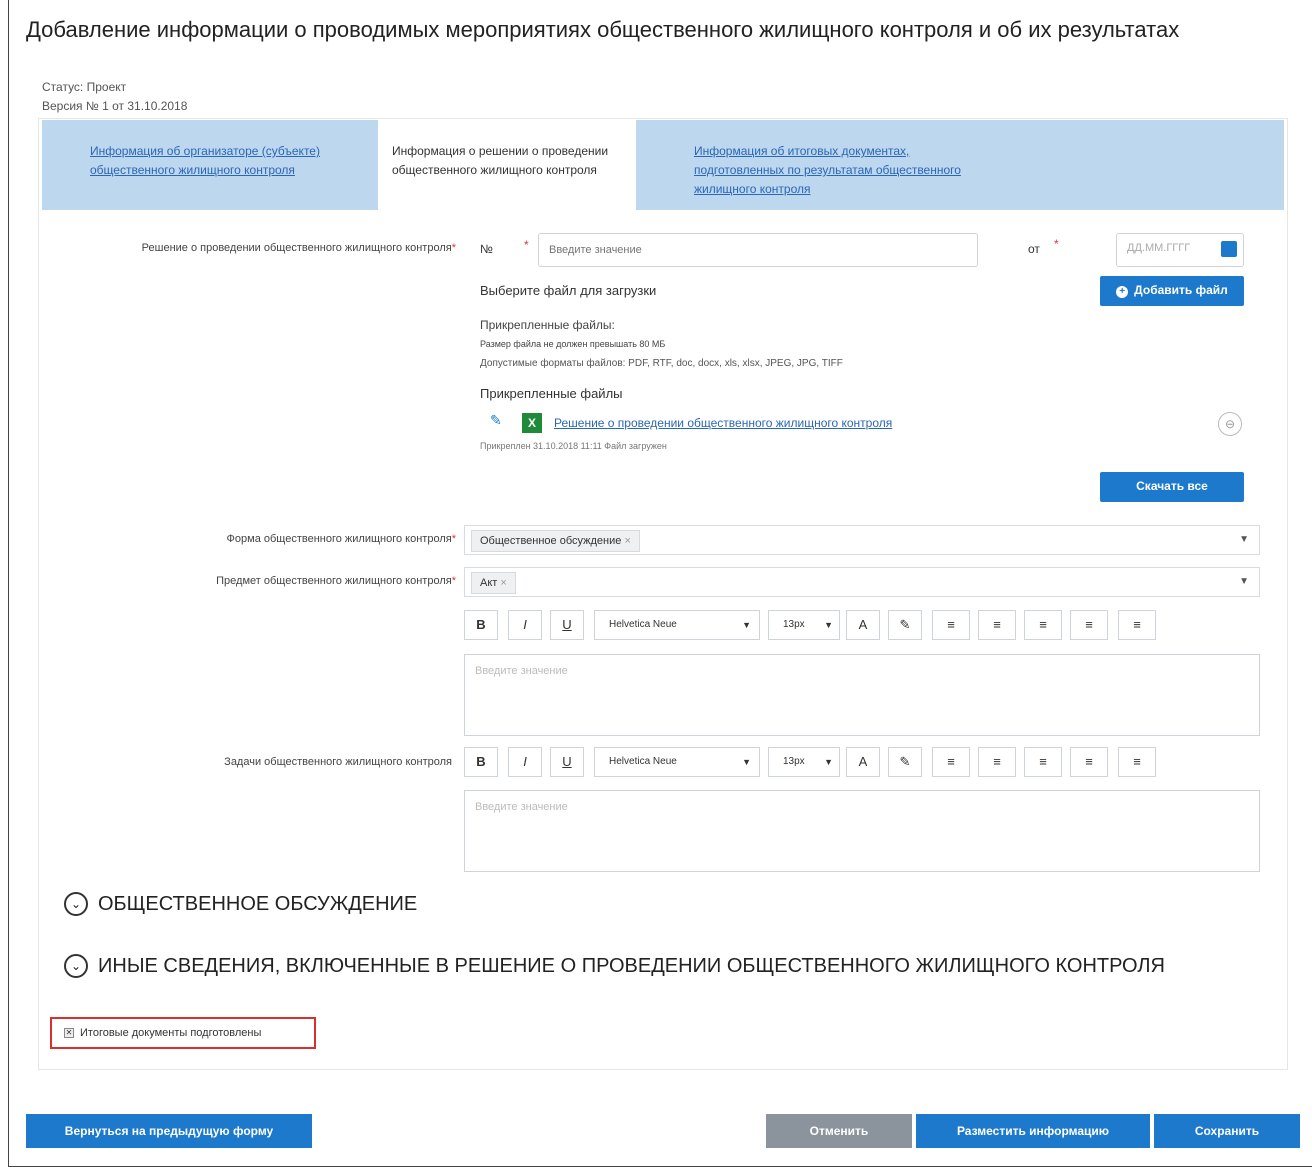 The width and height of the screenshot is (1312, 1167). What do you see at coordinates (258, 903) in the screenshot?
I see `section-public-discussion-label: ОБЩЕСТВЕННОЕ ОБСУЖДЕНИЕ` at bounding box center [258, 903].